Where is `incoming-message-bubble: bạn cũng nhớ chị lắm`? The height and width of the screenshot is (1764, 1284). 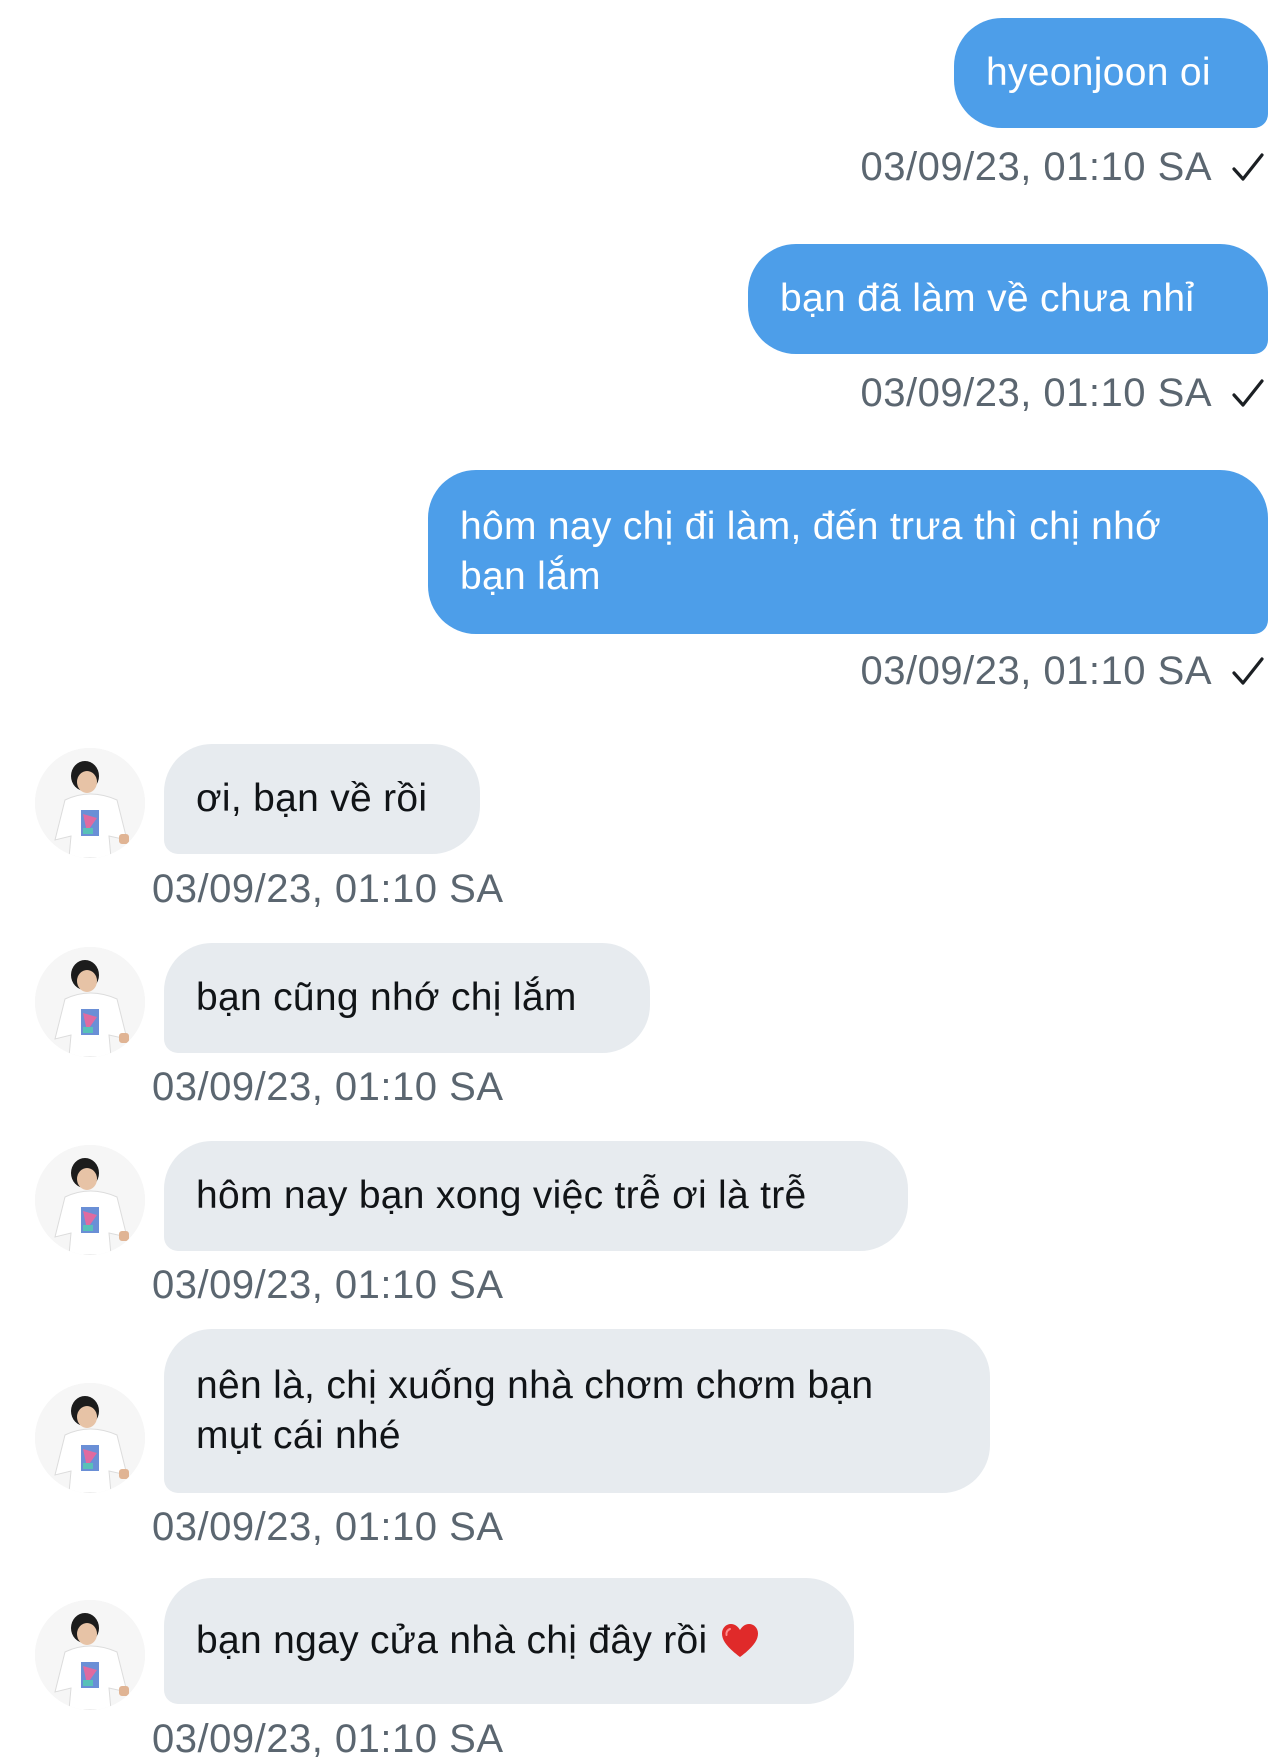
incoming-message-bubble: bạn cũng nhớ chị lắm is located at coordinates (407, 998).